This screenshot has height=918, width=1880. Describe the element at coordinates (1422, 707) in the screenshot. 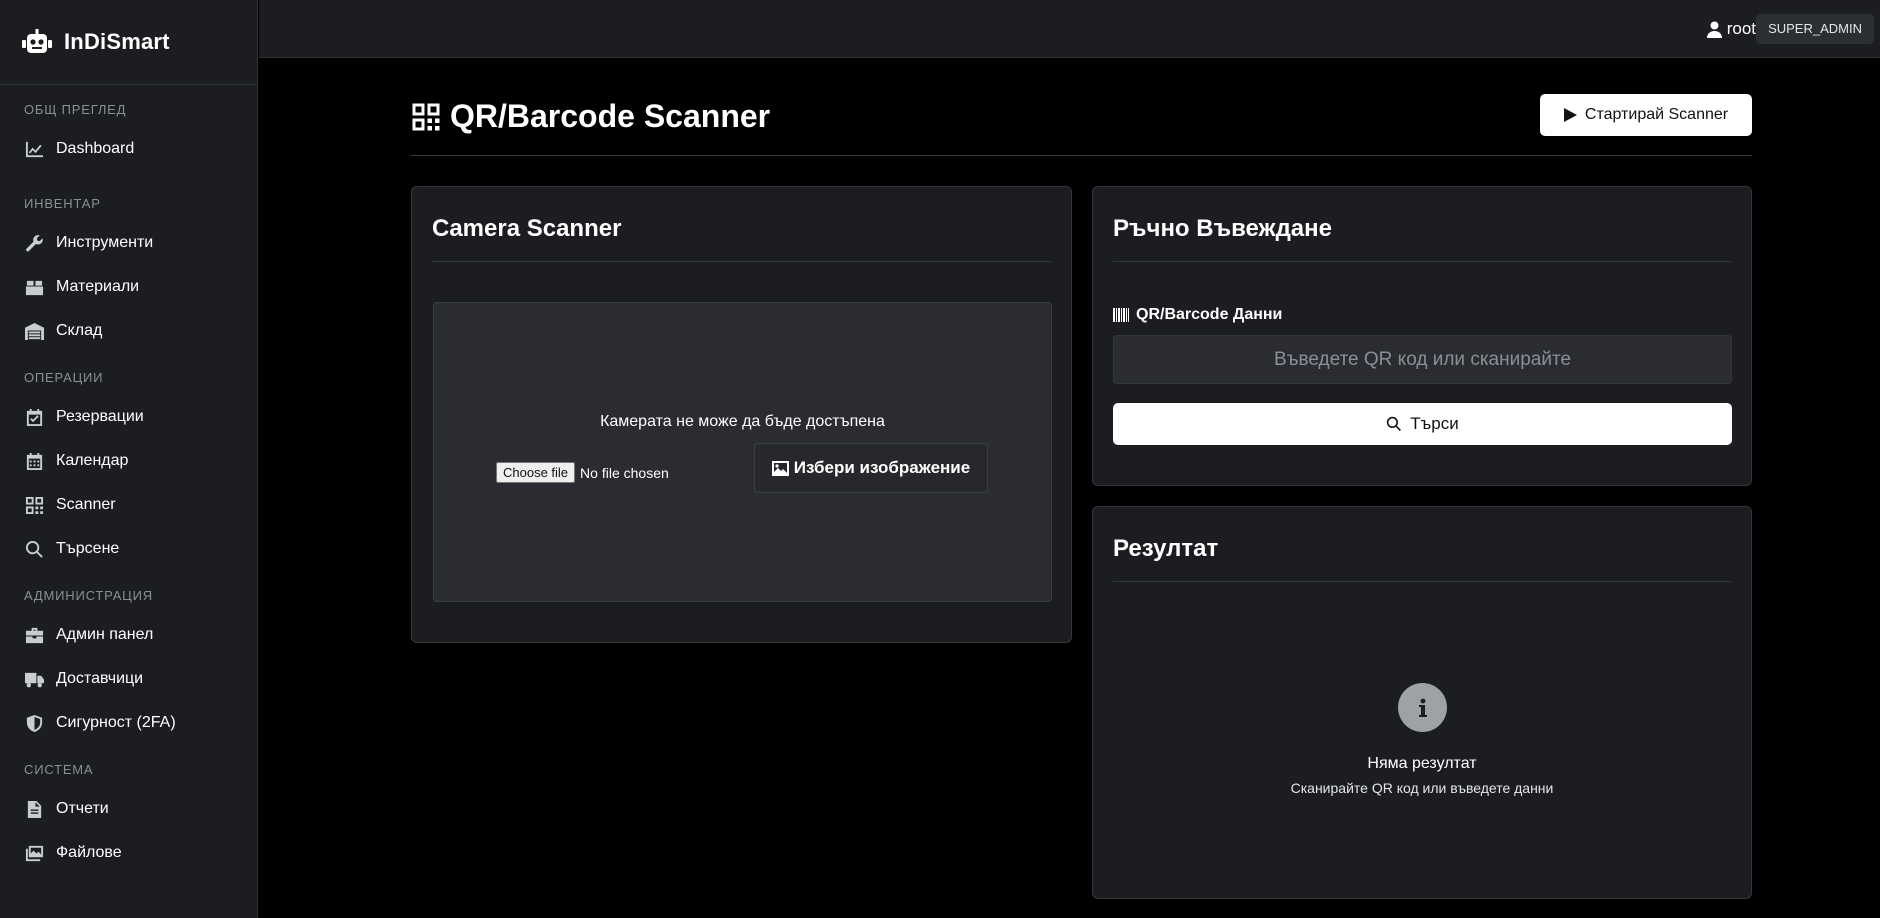

I see `info-icon` at that location.